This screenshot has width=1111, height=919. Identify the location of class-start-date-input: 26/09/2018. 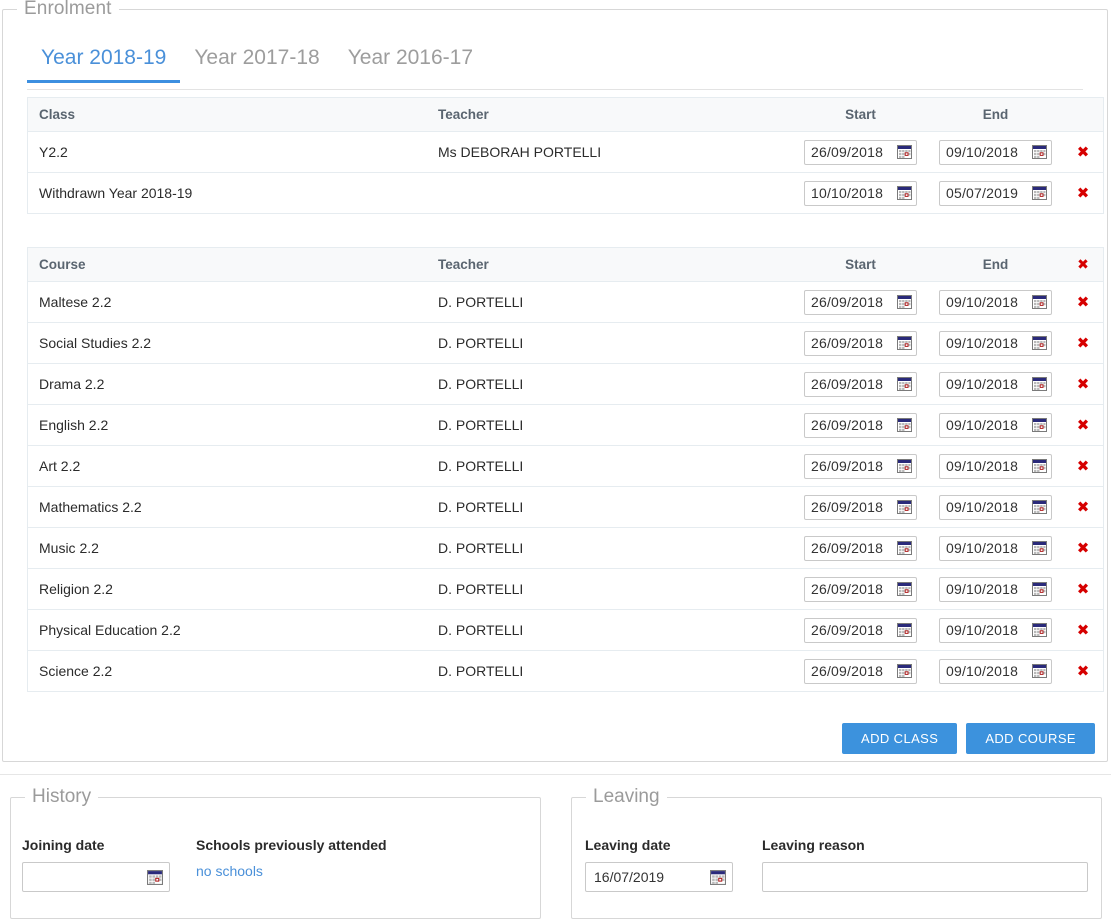
(860, 152).